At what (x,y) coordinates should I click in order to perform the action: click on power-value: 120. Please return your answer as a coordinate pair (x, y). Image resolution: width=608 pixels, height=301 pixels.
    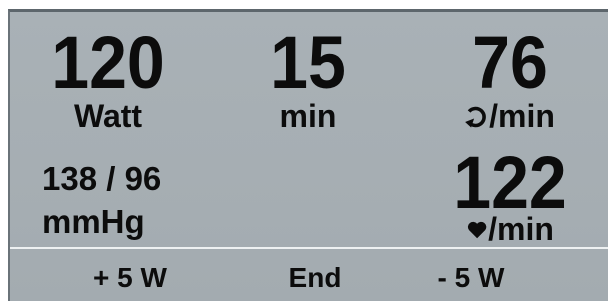
    Looking at the image, I should click on (108, 62).